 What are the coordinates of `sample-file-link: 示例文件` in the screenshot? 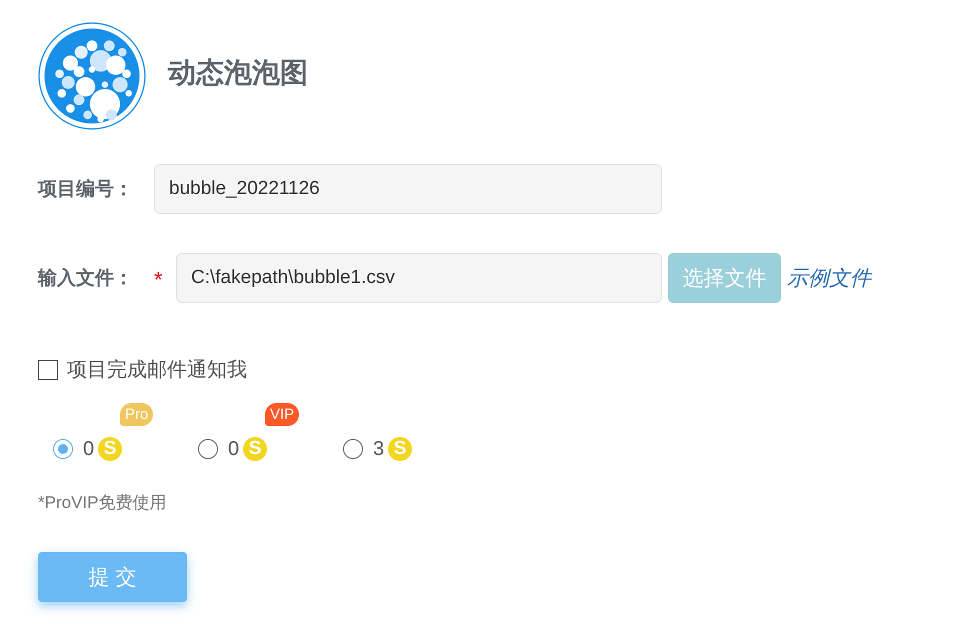 It's located at (829, 278).